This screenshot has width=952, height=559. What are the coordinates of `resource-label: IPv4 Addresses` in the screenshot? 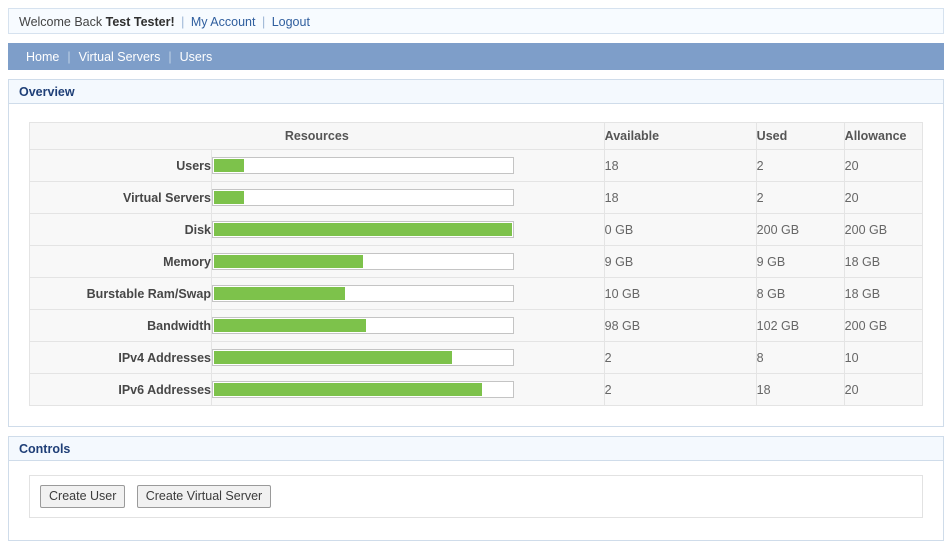 It's located at (120, 357).